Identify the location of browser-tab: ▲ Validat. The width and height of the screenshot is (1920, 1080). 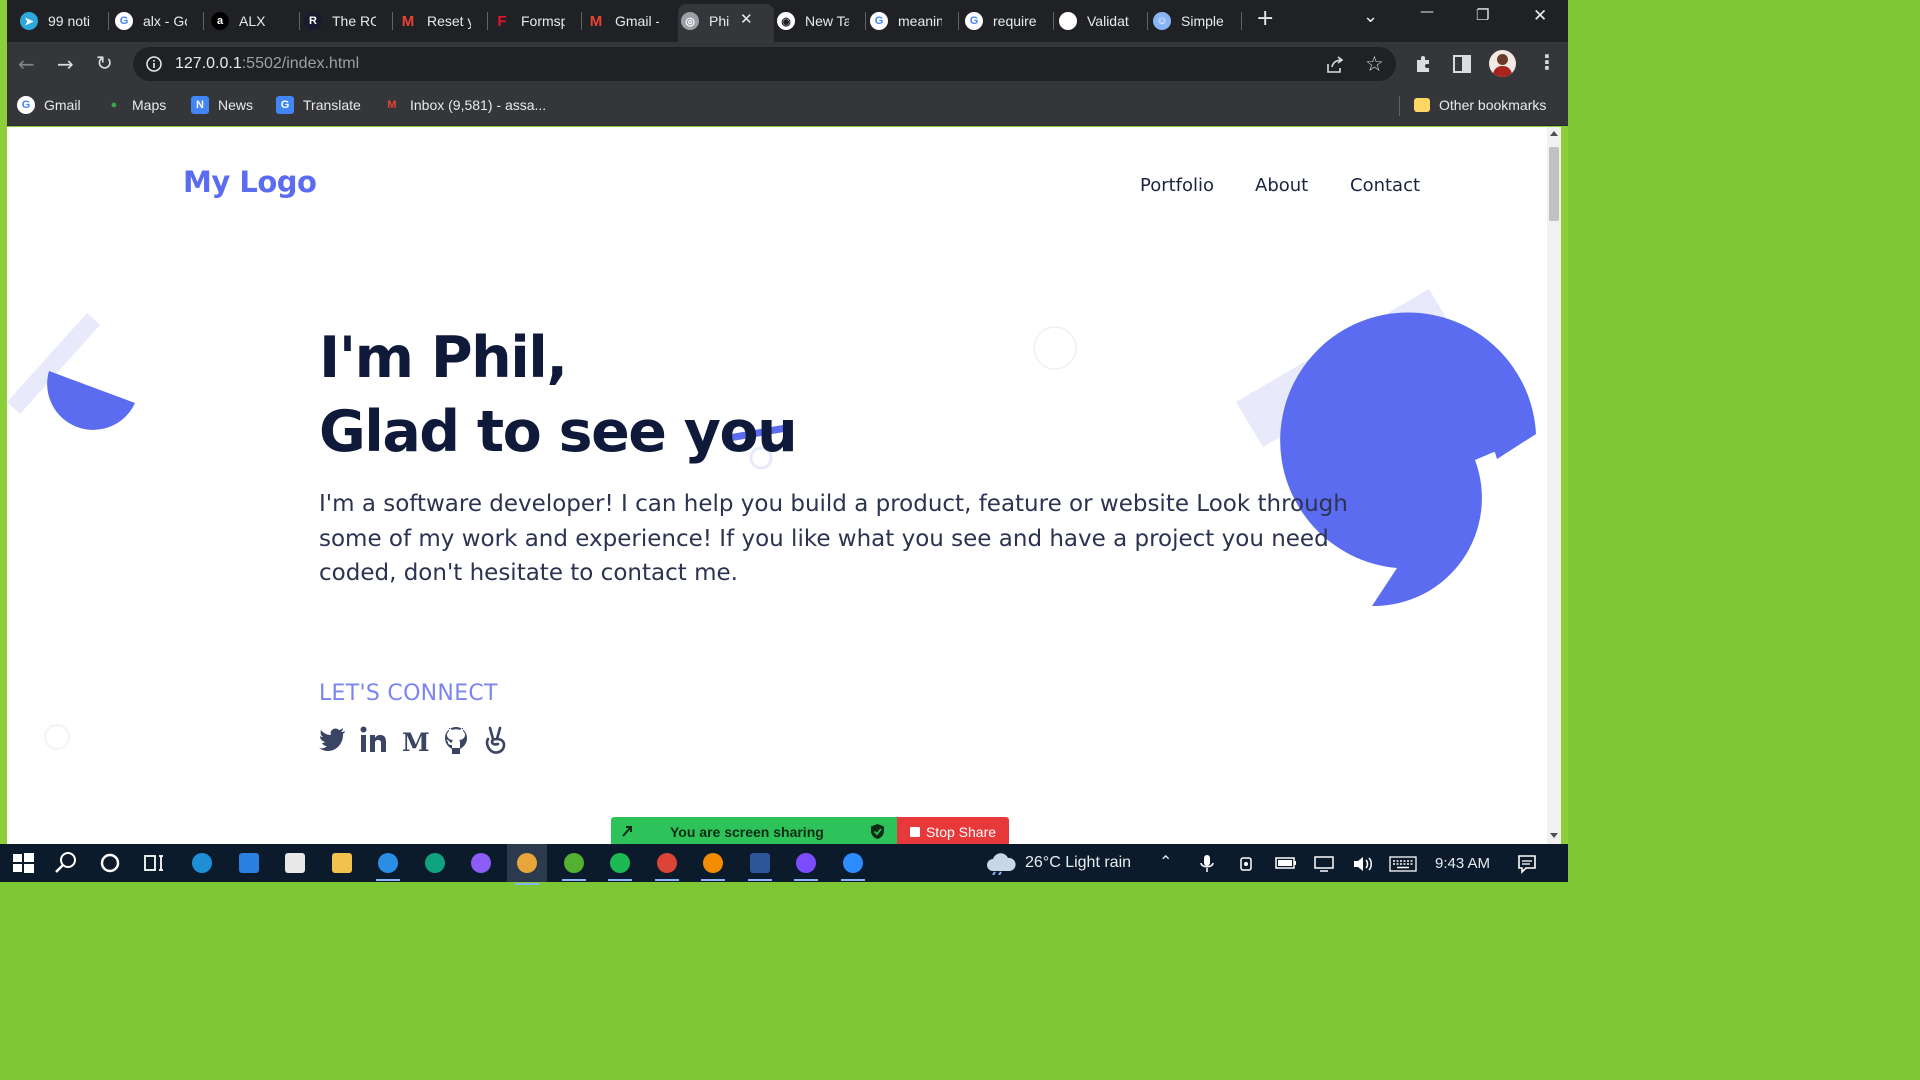
(1095, 21).